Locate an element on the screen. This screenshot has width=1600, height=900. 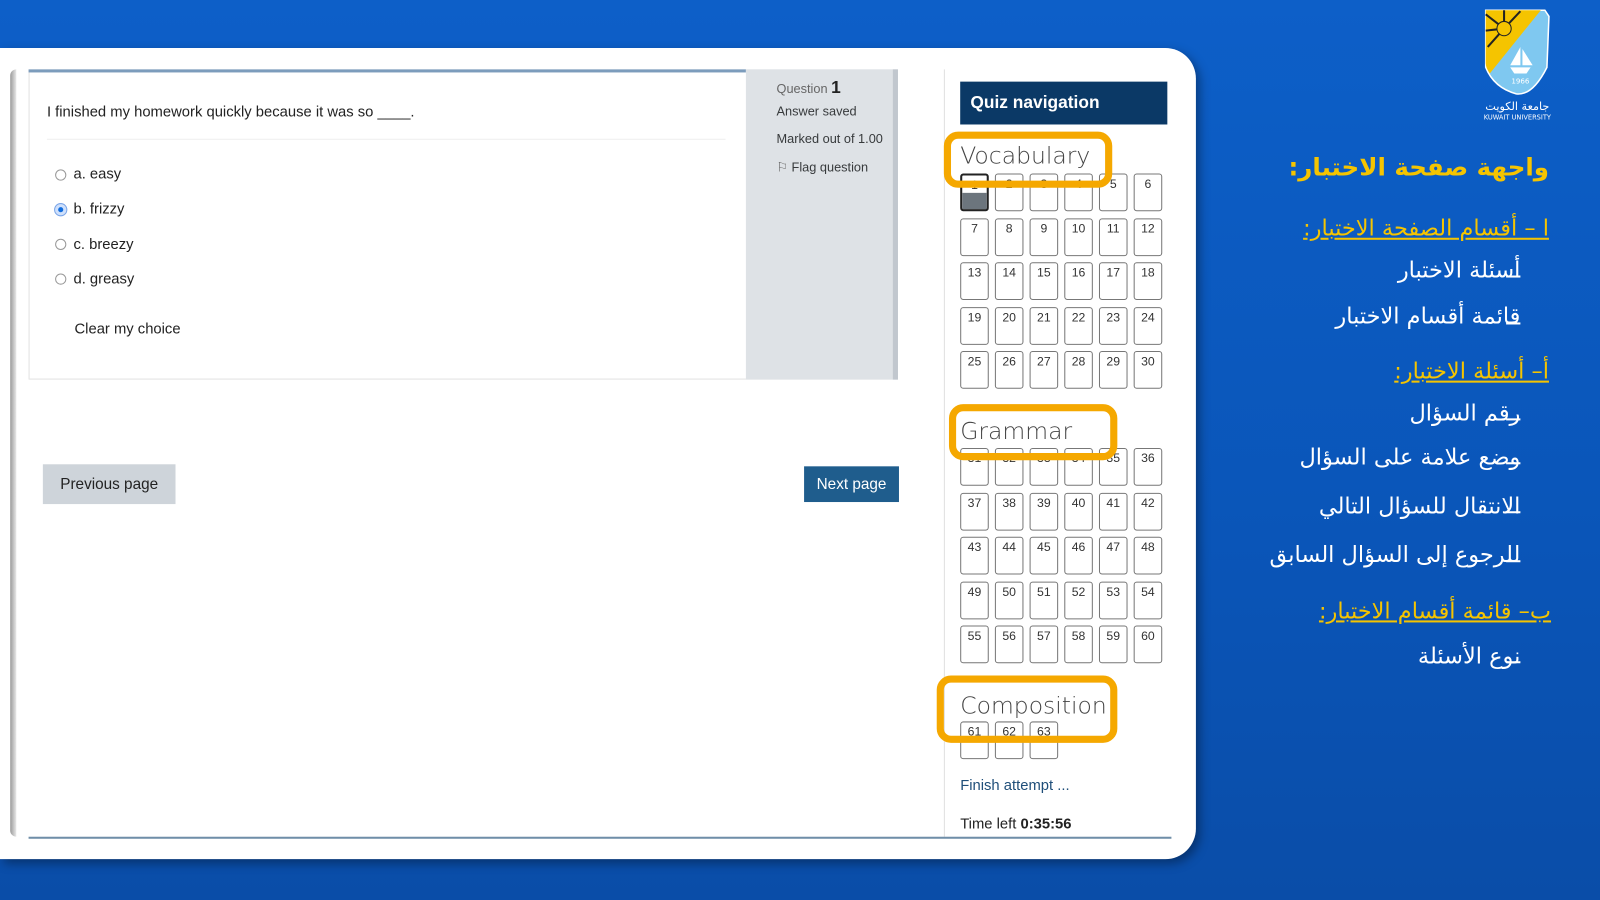
question-nav-button: 8 is located at coordinates (1009, 236).